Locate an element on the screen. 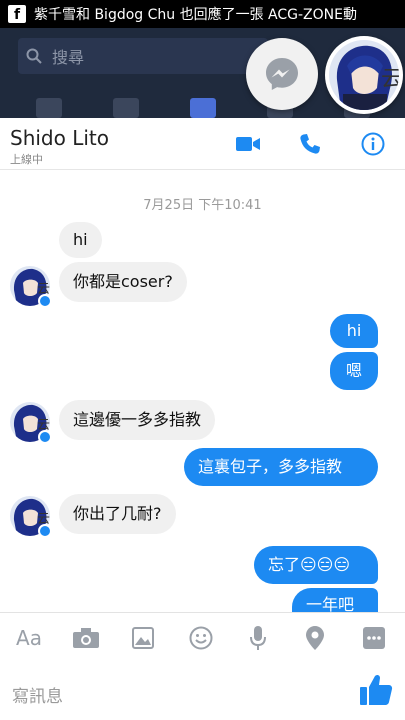 The width and height of the screenshot is (405, 720). message-bubble-incoming: hi is located at coordinates (80, 240).